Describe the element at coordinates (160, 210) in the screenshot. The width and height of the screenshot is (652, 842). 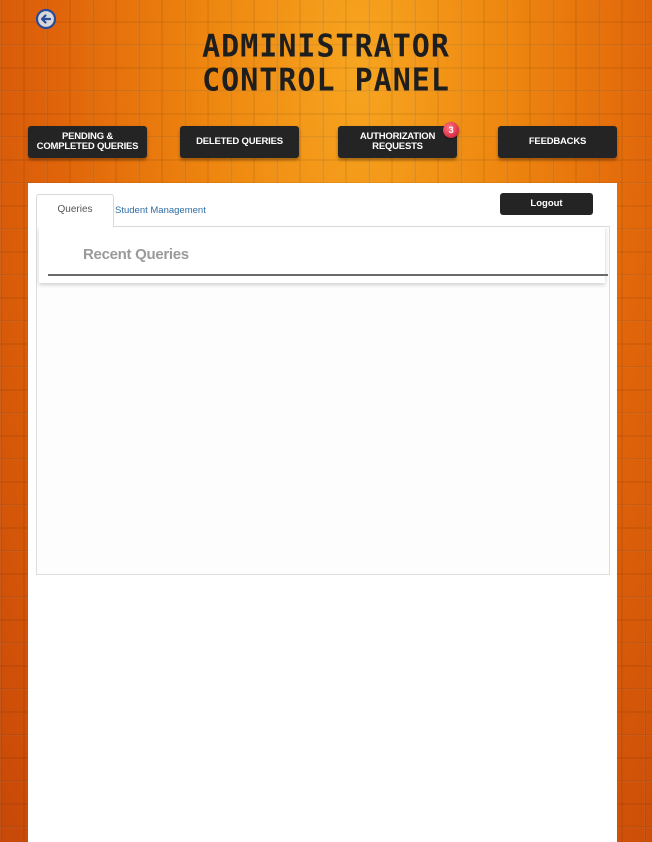
I see `tab-student-management: Student Management` at that location.